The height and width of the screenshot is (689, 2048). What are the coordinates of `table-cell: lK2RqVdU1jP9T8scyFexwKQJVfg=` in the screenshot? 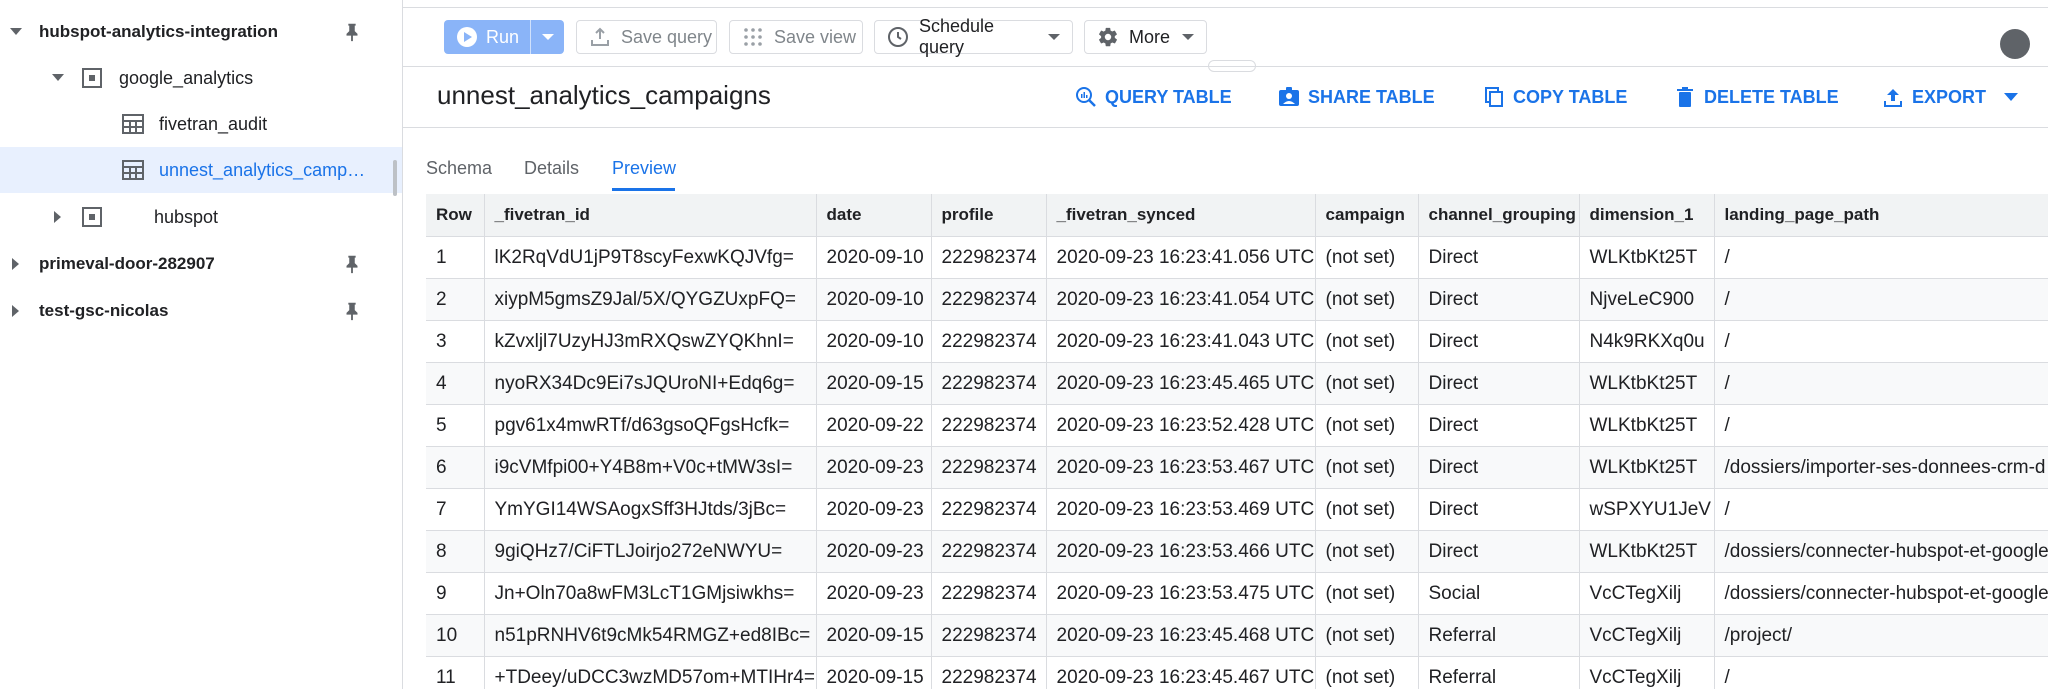 It's located at (650, 257).